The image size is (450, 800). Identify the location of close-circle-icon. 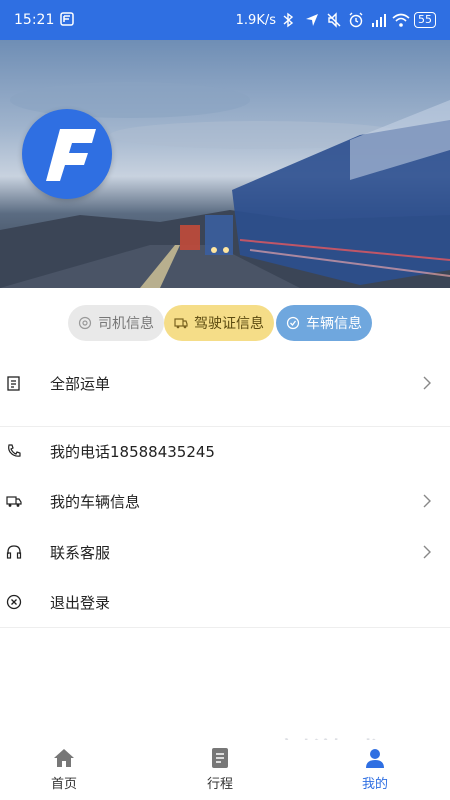
(14, 602).